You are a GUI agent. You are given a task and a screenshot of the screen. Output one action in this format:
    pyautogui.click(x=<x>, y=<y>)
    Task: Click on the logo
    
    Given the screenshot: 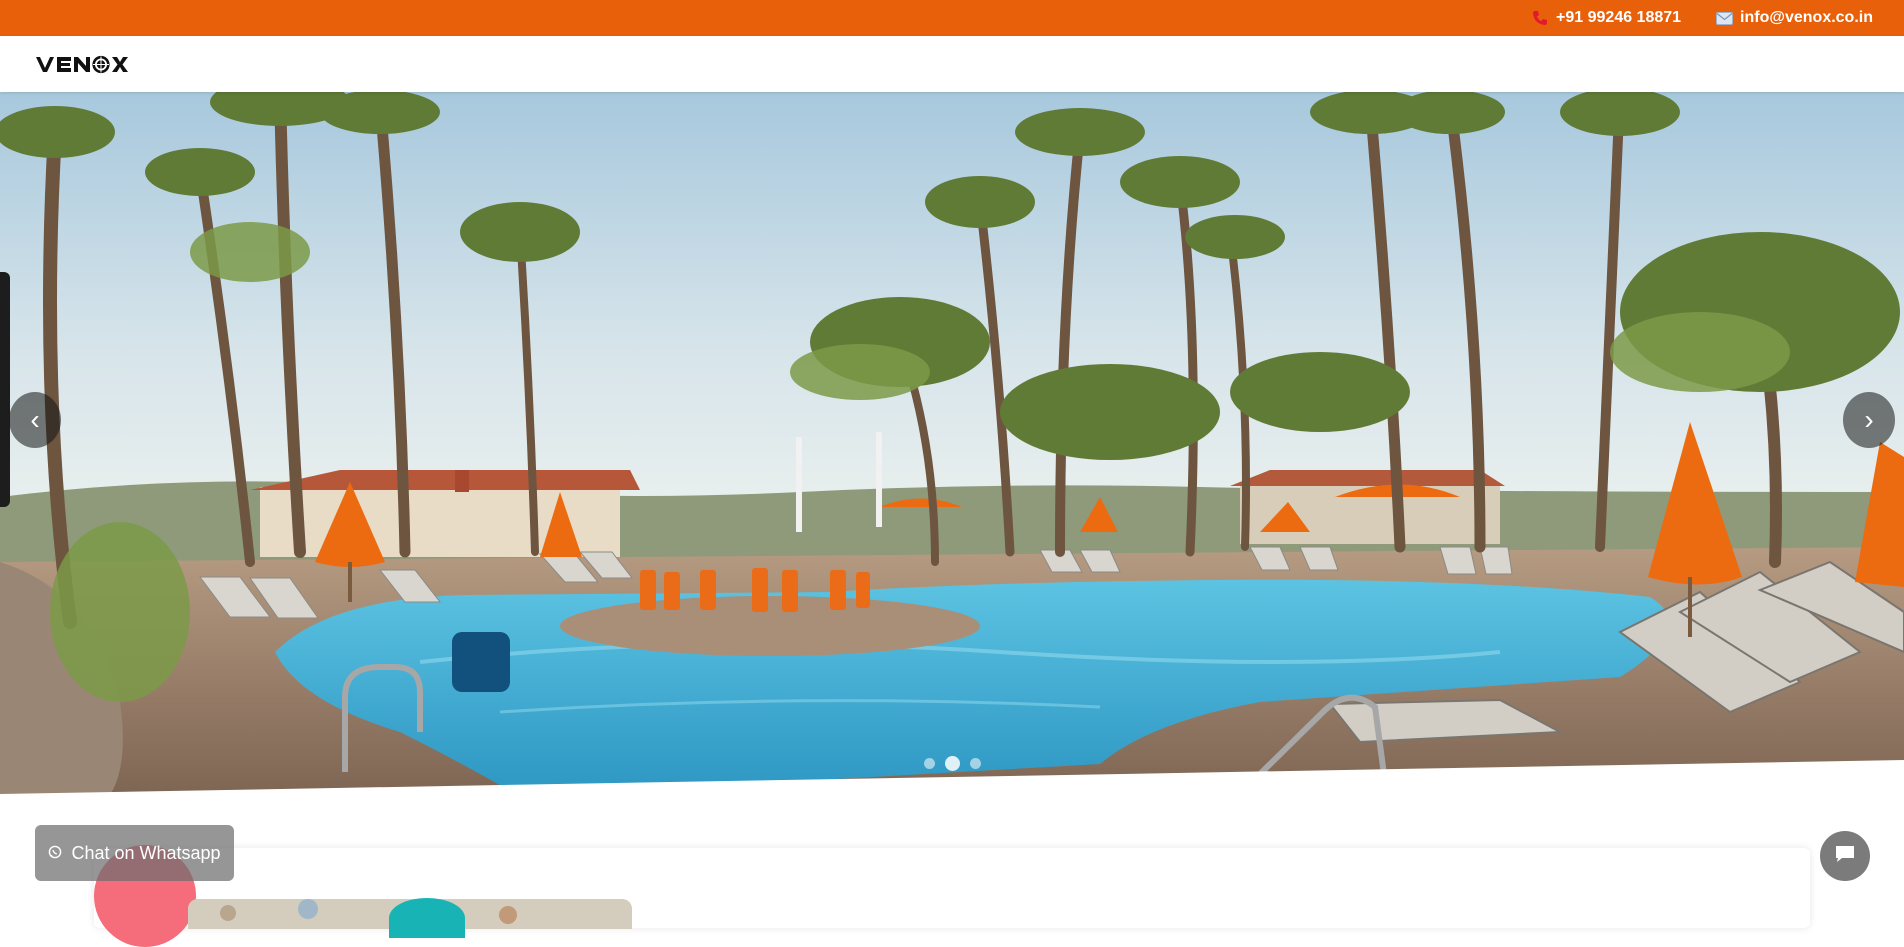 What is the action you would take?
    pyautogui.click(x=82, y=64)
    